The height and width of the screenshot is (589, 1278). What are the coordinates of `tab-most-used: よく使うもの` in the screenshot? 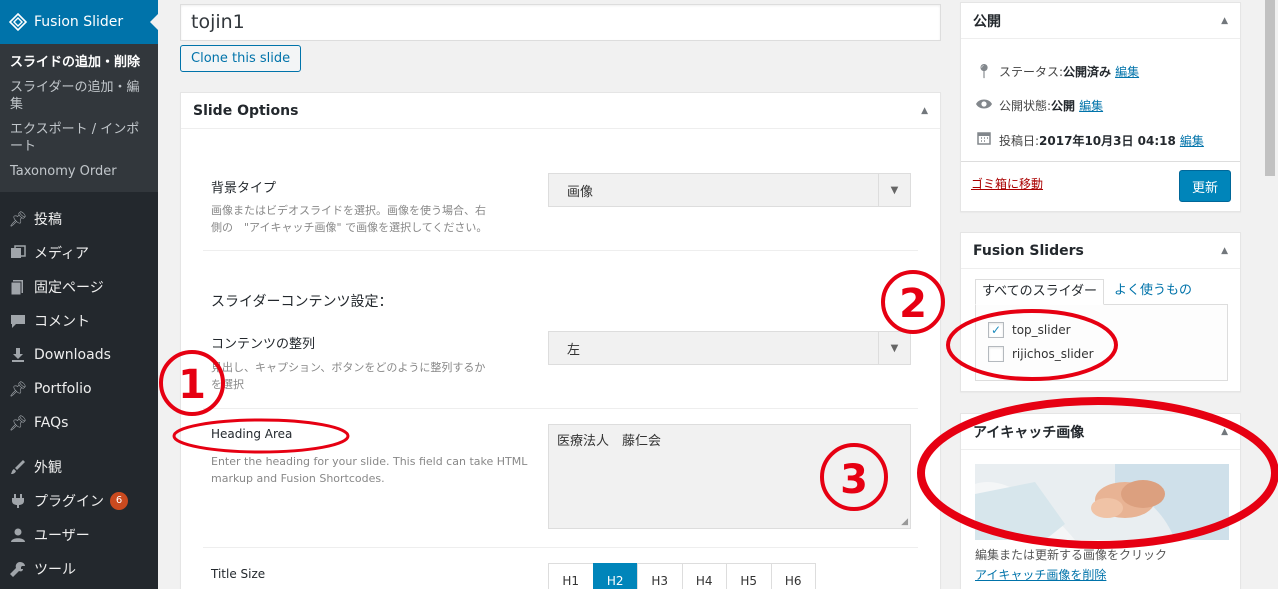 It's located at (1153, 292).